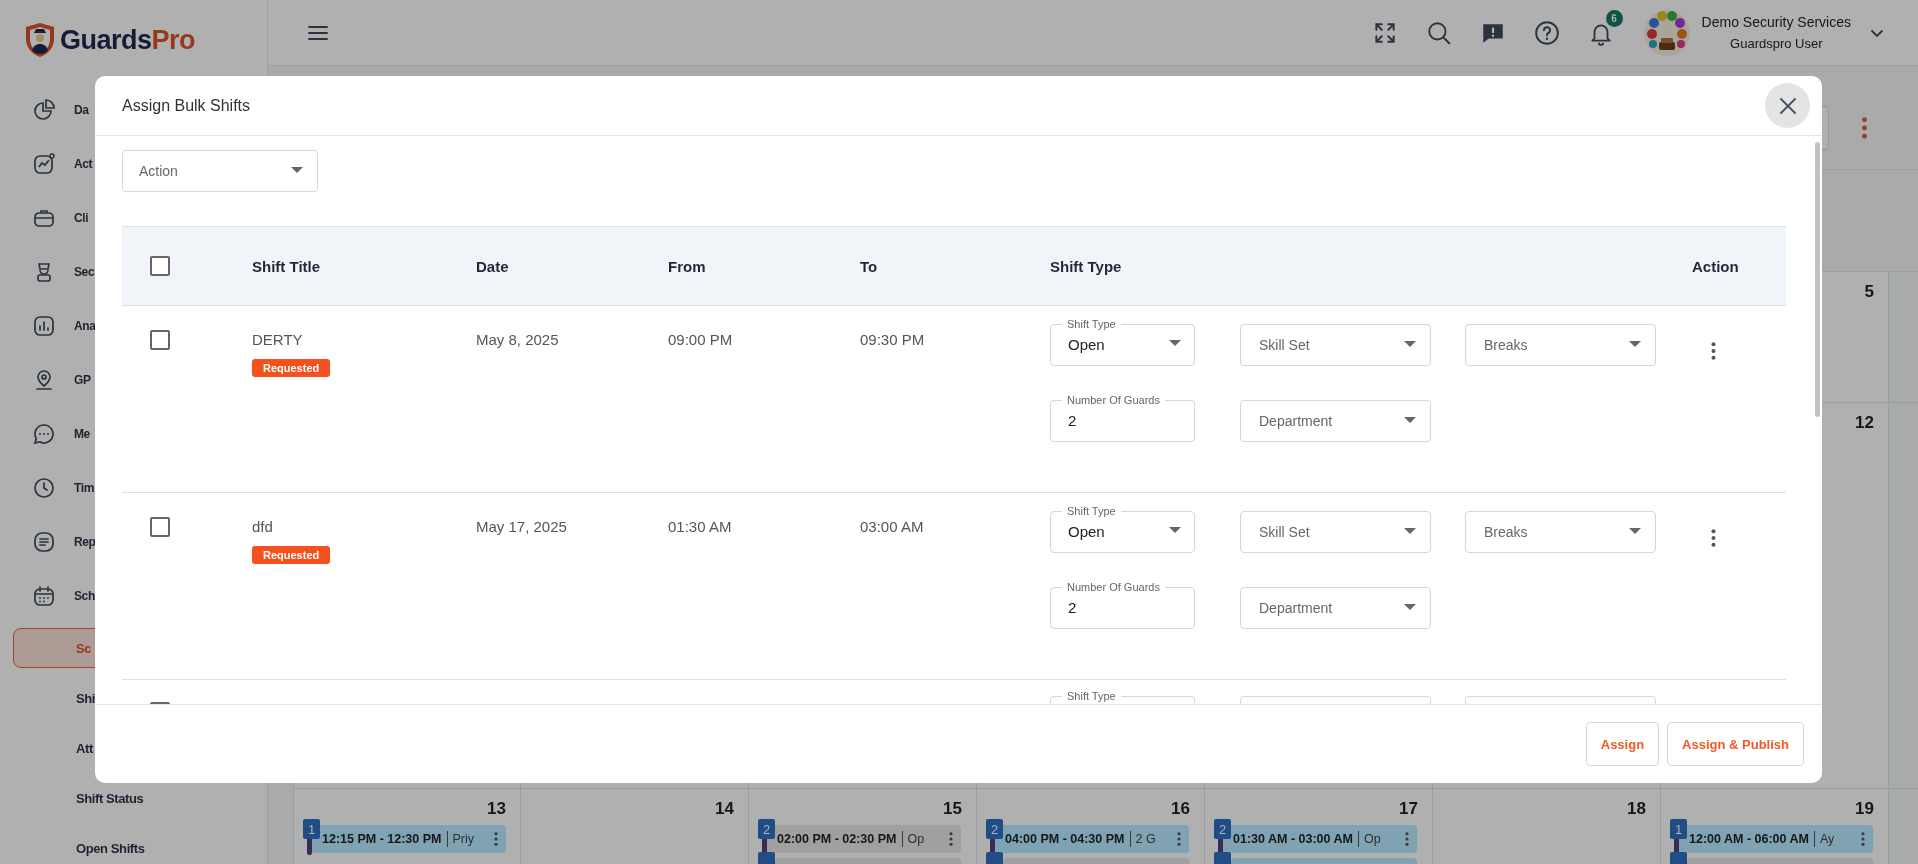  Describe the element at coordinates (186, 105) in the screenshot. I see `dialog-title: Assign Bulk Shifts` at that location.